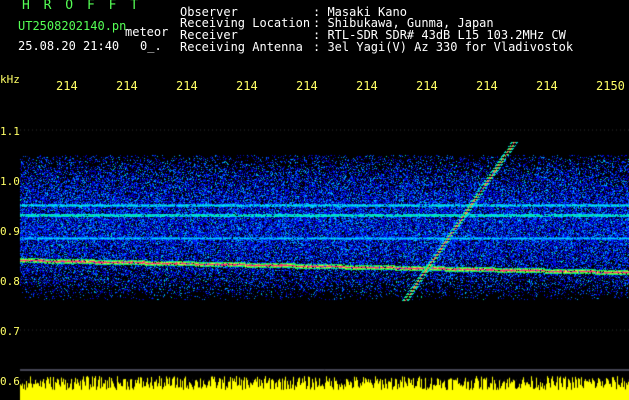  Describe the element at coordinates (443, 47) in the screenshot. I see `antenna-value: : 3el Yagi(V) Az 330 for Vladivostok` at that location.